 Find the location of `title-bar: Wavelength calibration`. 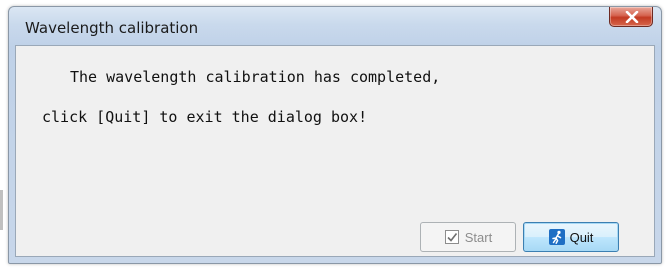

title-bar: Wavelength calibration is located at coordinates (335, 26).